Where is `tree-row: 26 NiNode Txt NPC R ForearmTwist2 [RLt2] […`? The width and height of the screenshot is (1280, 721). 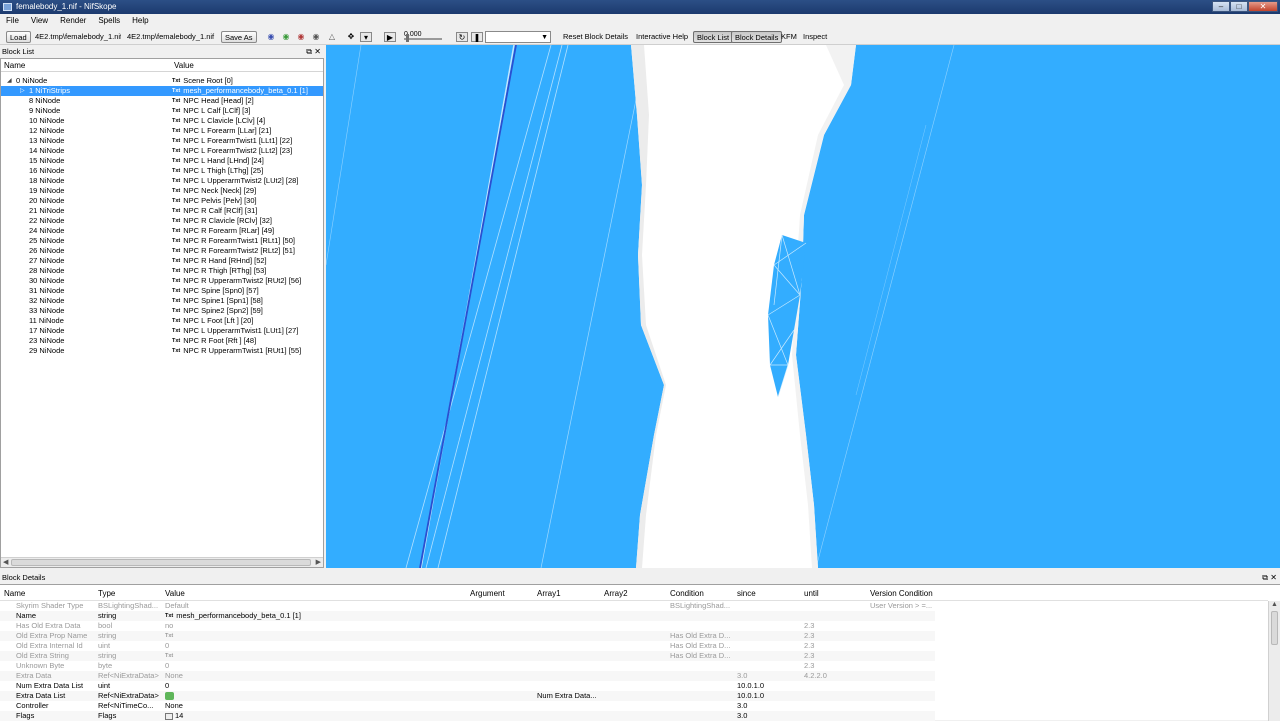 tree-row: 26 NiNode Txt NPC R ForearmTwist2 [RLt2] [… is located at coordinates (162, 251).